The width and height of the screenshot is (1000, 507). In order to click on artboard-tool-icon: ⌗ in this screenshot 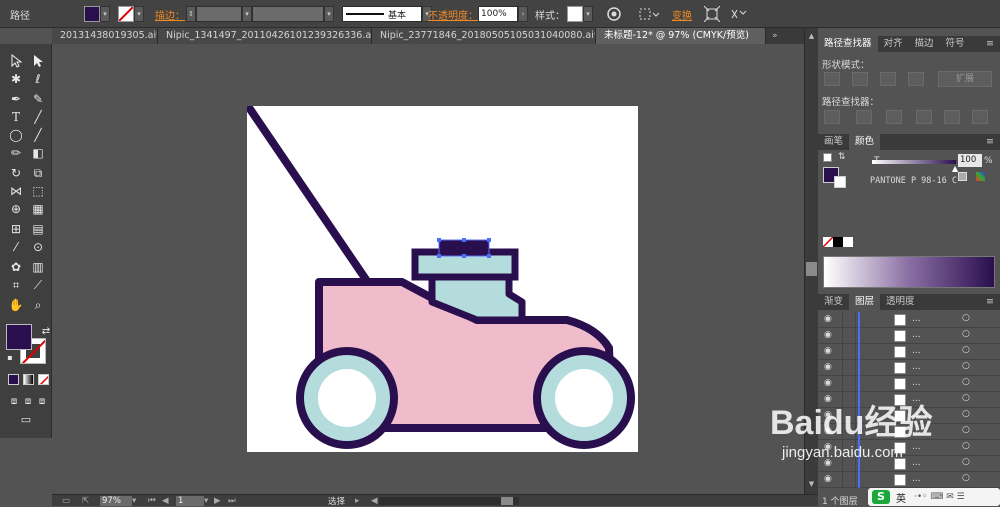, I will do `click(16, 285)`.